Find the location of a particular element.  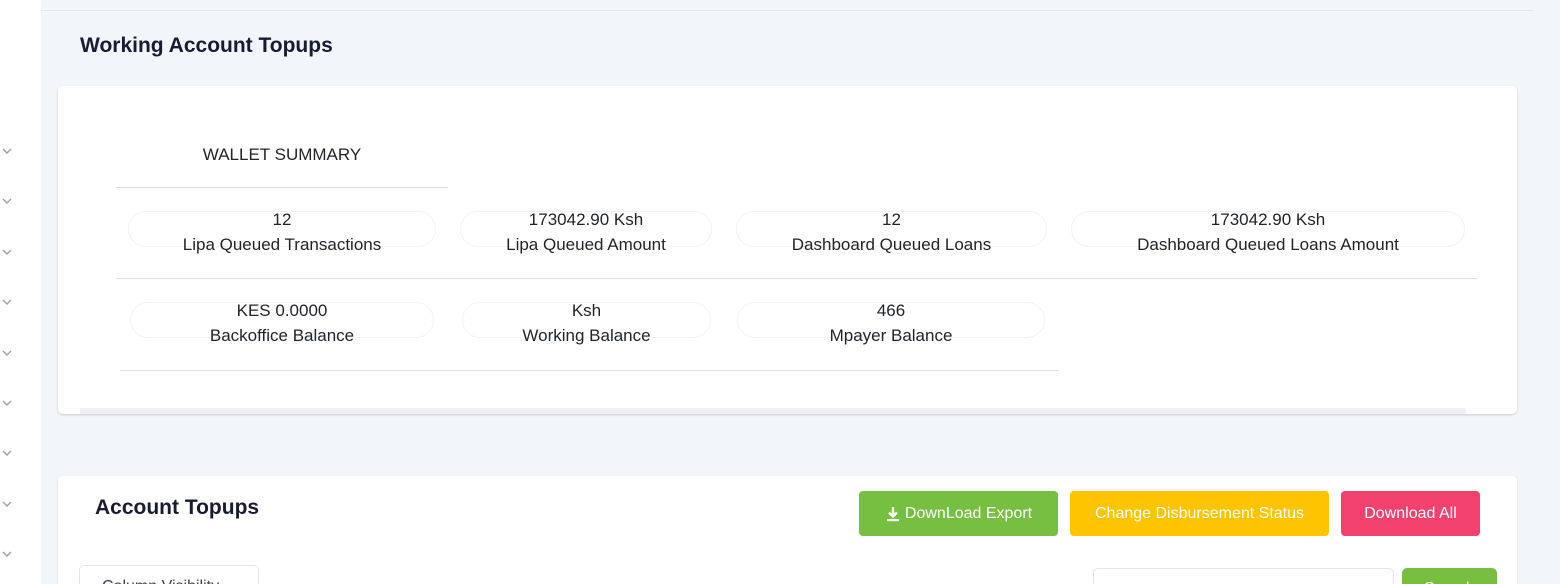

download-all-button: Download All is located at coordinates (1410, 513).